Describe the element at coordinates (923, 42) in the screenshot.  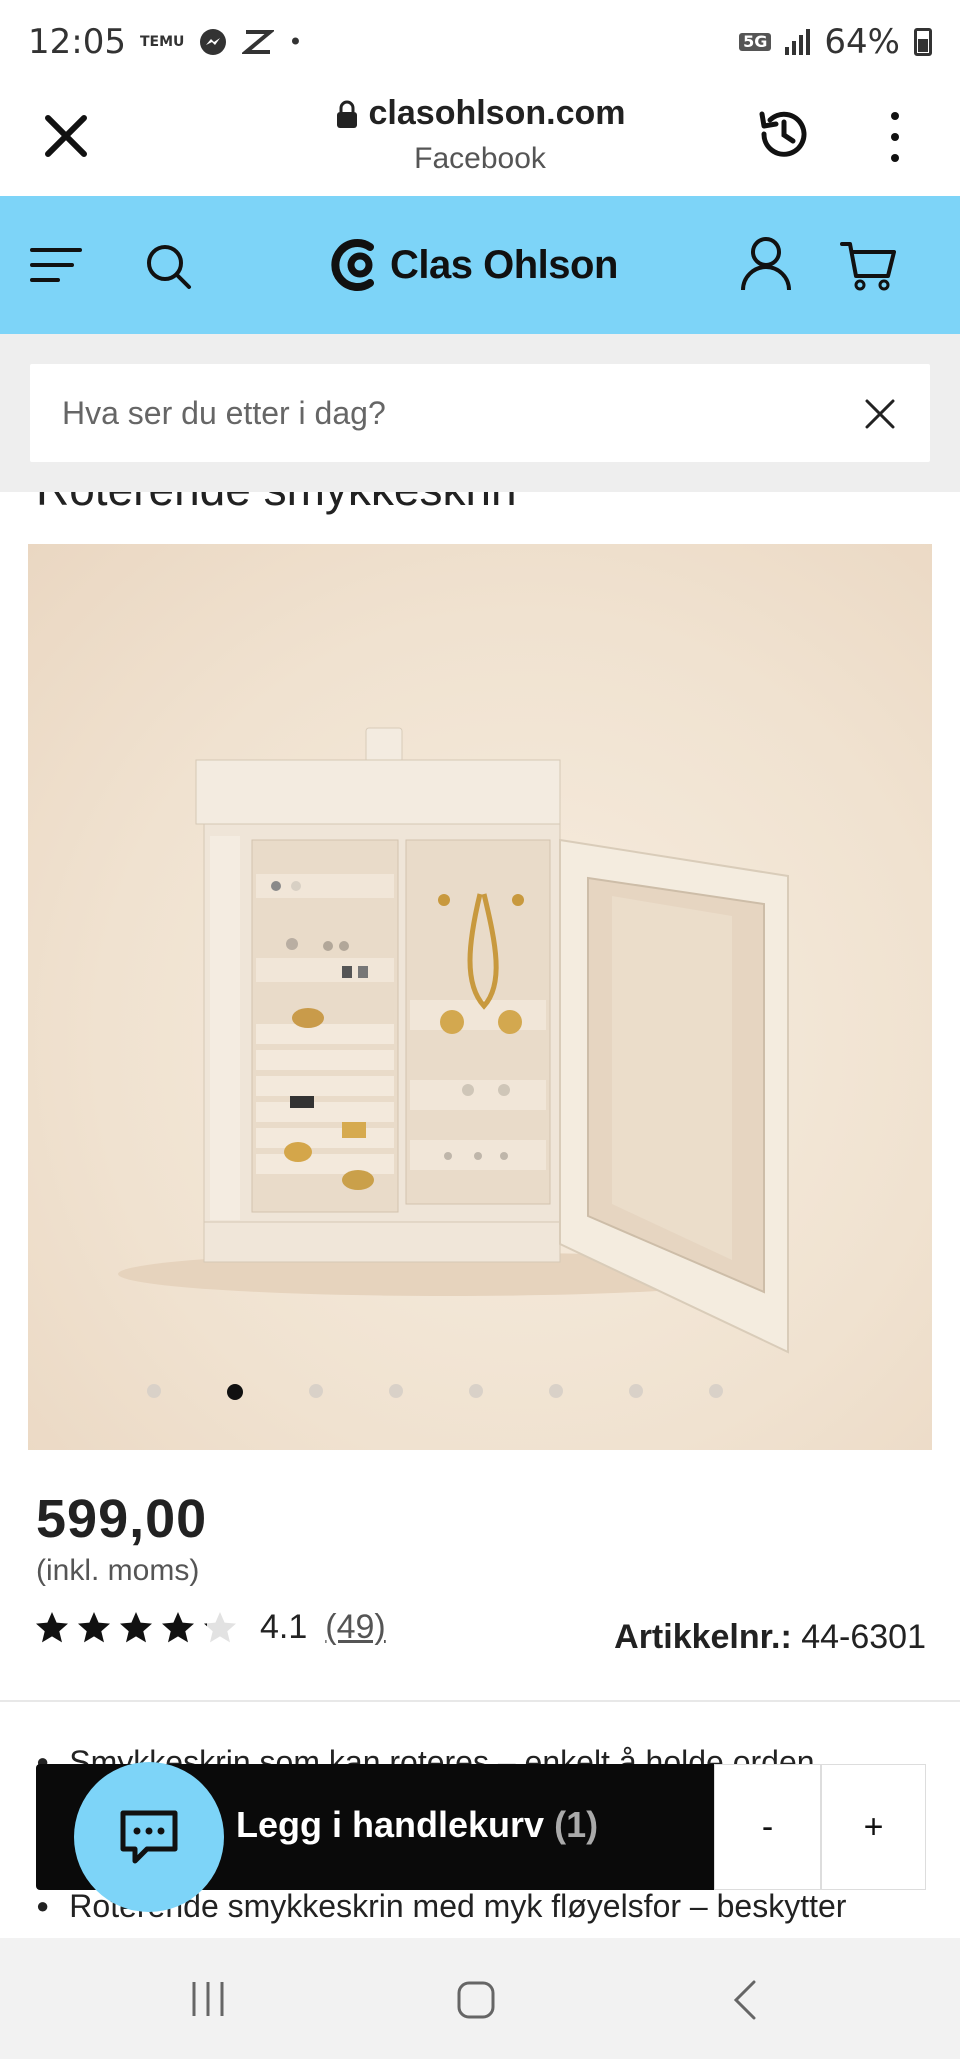
I see `battery-icon` at that location.